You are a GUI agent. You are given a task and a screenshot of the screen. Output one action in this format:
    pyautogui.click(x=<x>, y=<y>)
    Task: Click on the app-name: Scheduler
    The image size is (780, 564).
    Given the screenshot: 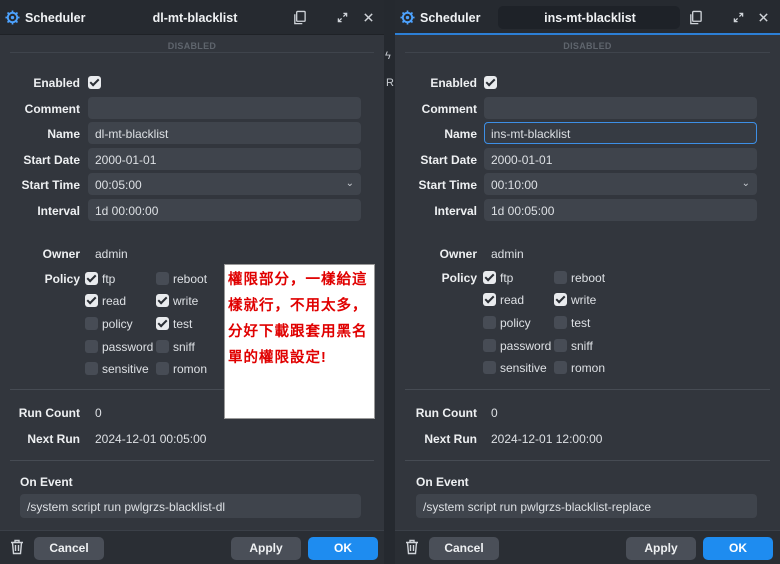 What is the action you would take?
    pyautogui.click(x=55, y=18)
    